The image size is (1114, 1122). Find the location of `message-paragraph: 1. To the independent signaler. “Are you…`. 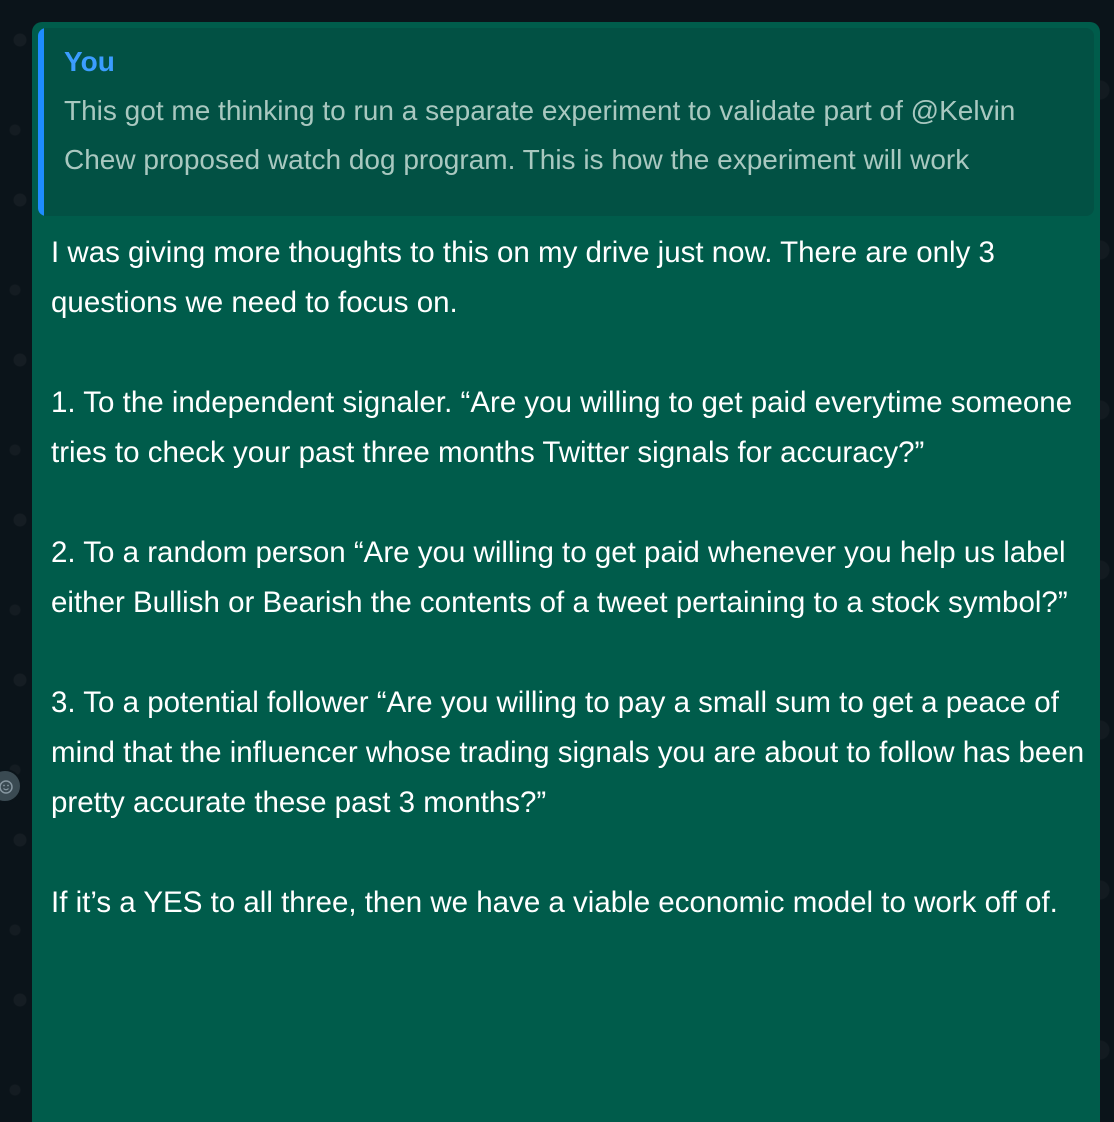

message-paragraph: 1. To the independent signaler. “Are you… is located at coordinates (562, 427).